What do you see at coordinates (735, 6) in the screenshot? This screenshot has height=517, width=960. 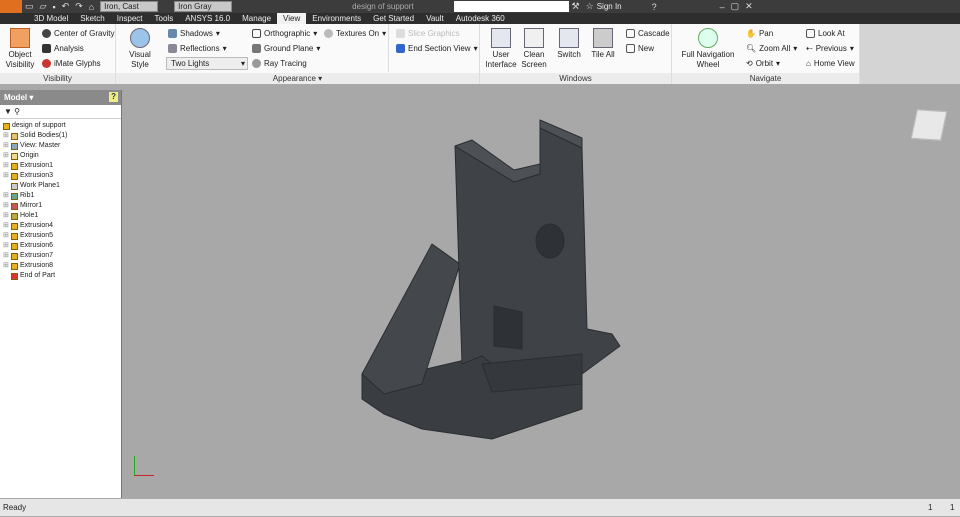 I see `maximize-icon: ▢` at bounding box center [735, 6].